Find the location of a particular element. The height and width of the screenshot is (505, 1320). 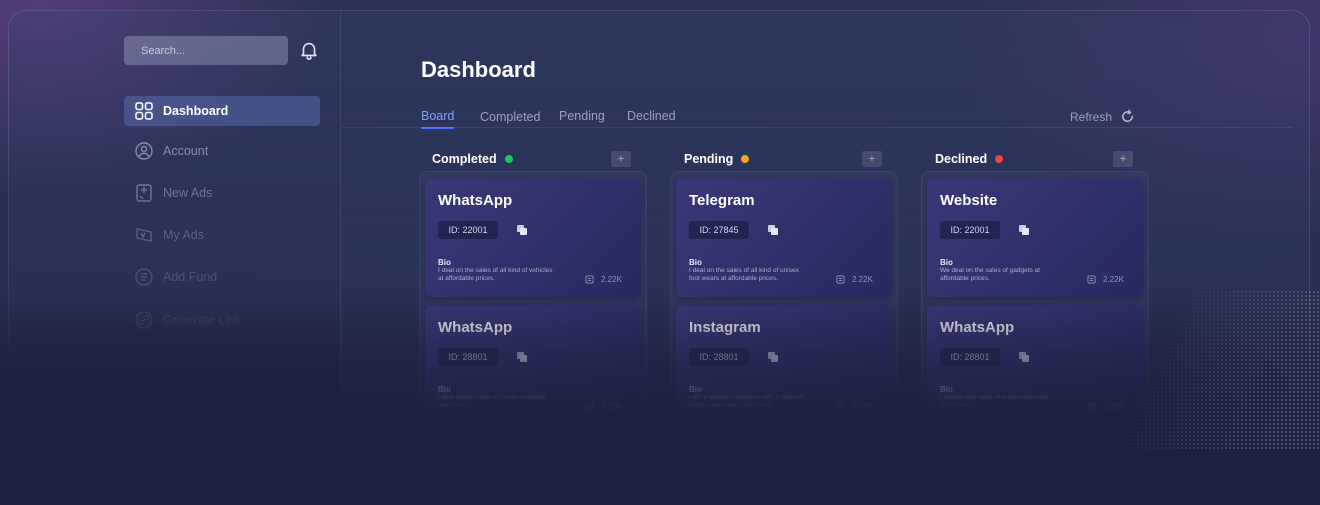

sidebar-item-add-fund: Add Fund is located at coordinates (222, 277).